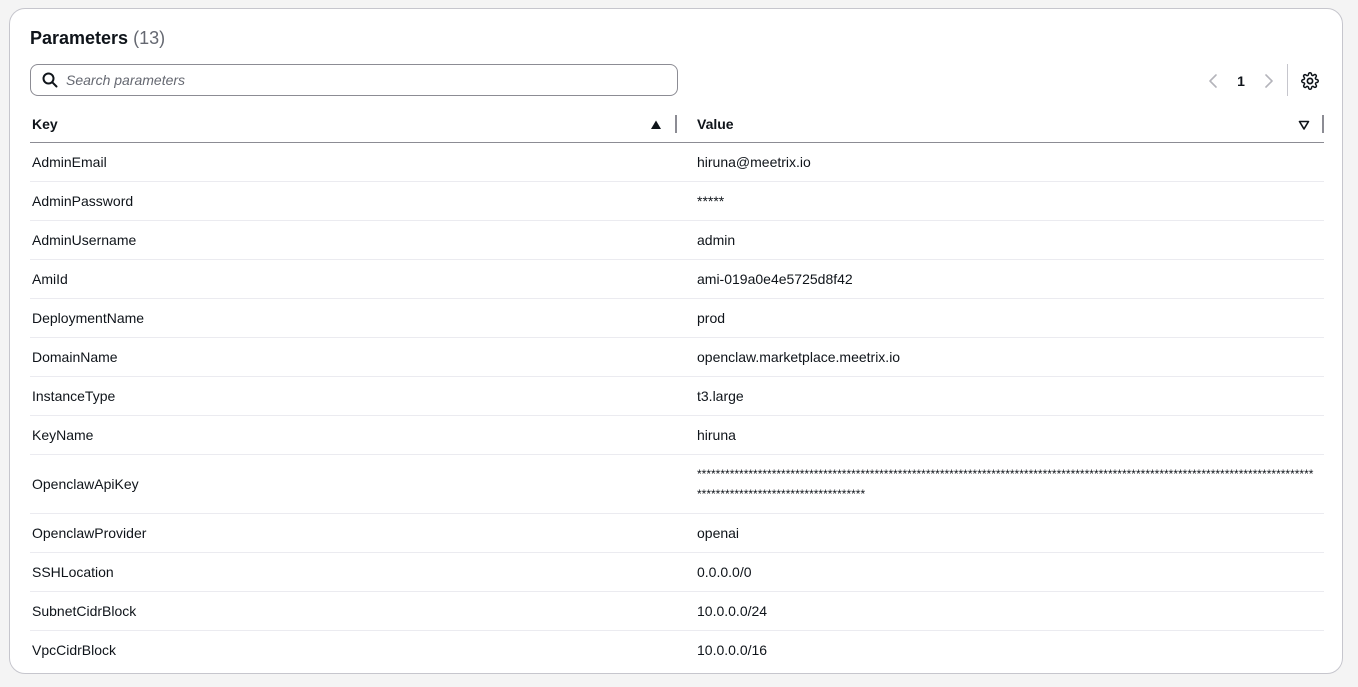 This screenshot has height=687, width=1358. I want to click on gear-icon, so click(1310, 81).